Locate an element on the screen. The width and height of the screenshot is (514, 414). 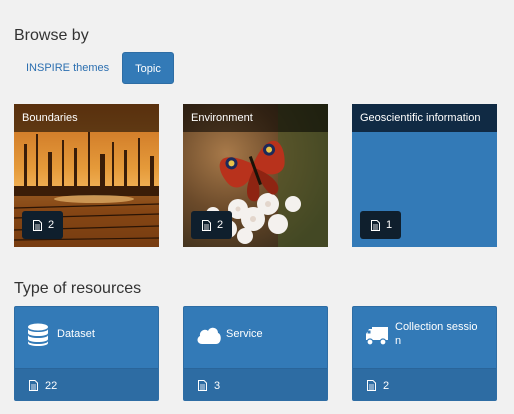
tab-topic: Topic is located at coordinates (148, 68).